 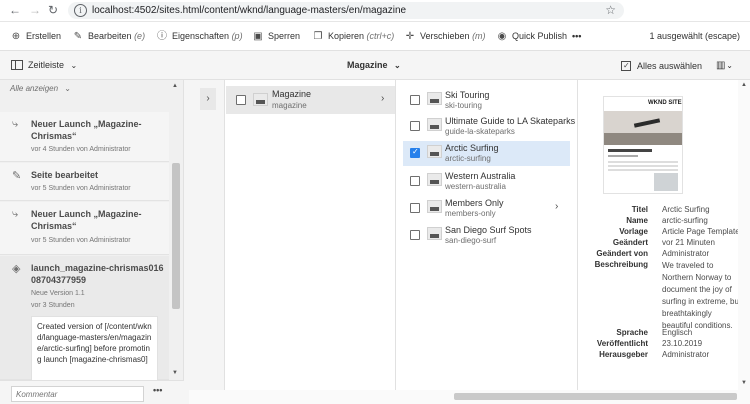 I want to click on create-button: ⊕ Erstellen, so click(x=35, y=36).